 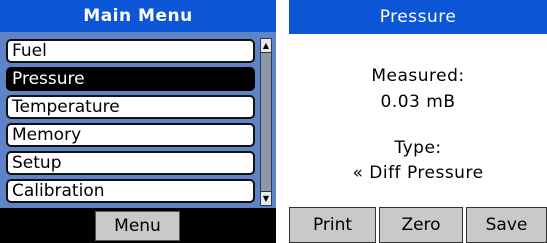 I want to click on zero-softkey-button: Zero, so click(x=421, y=225).